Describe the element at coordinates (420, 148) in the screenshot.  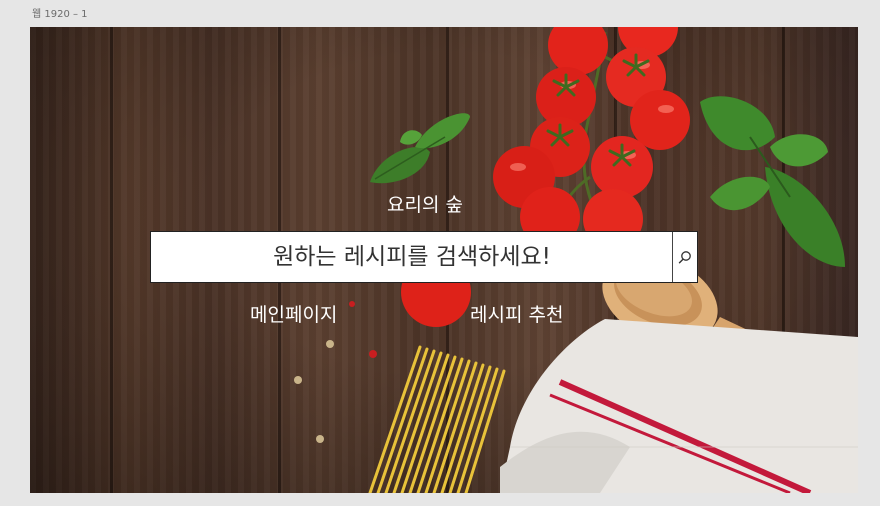
I see `basil-leaves-left` at that location.